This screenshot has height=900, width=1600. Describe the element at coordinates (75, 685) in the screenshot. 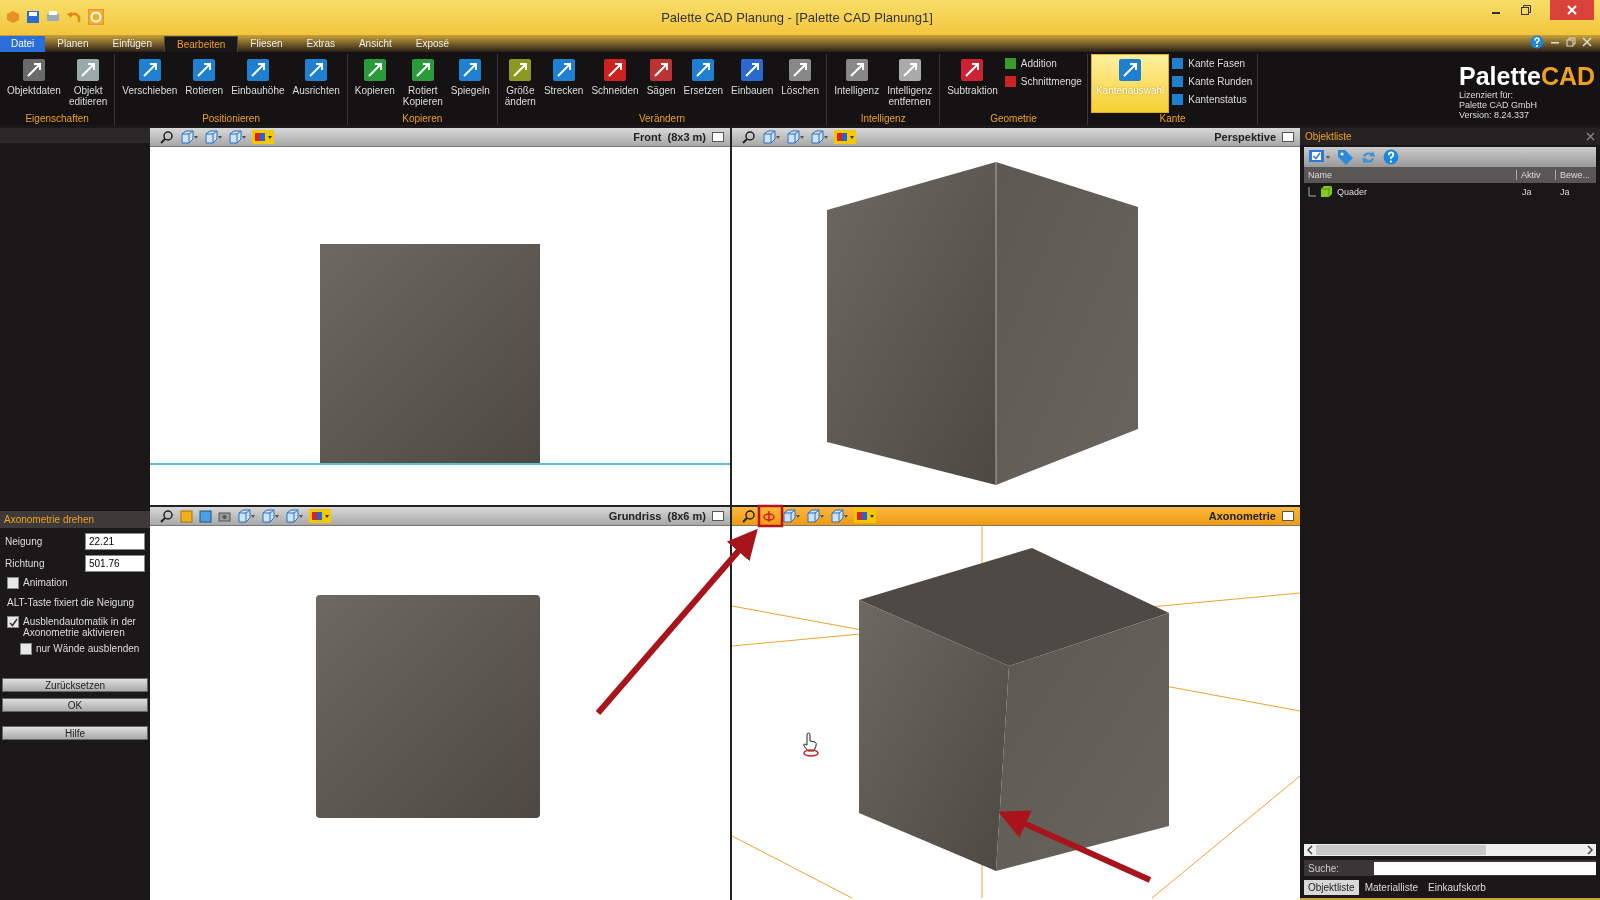

I see `dialog-button: Zurücksetzen` at that location.